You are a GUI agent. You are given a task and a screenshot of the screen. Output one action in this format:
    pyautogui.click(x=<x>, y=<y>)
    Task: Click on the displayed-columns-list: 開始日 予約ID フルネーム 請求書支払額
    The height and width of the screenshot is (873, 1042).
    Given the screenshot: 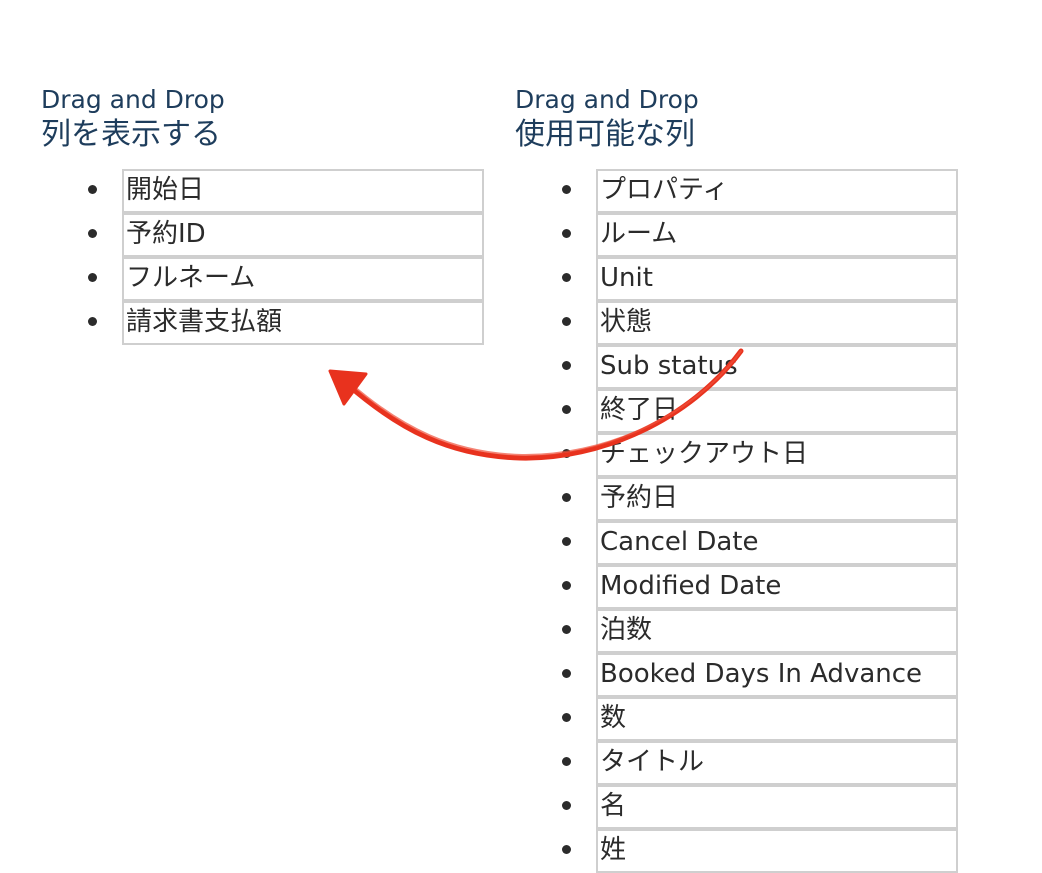 What is the action you would take?
    pyautogui.click(x=286, y=257)
    